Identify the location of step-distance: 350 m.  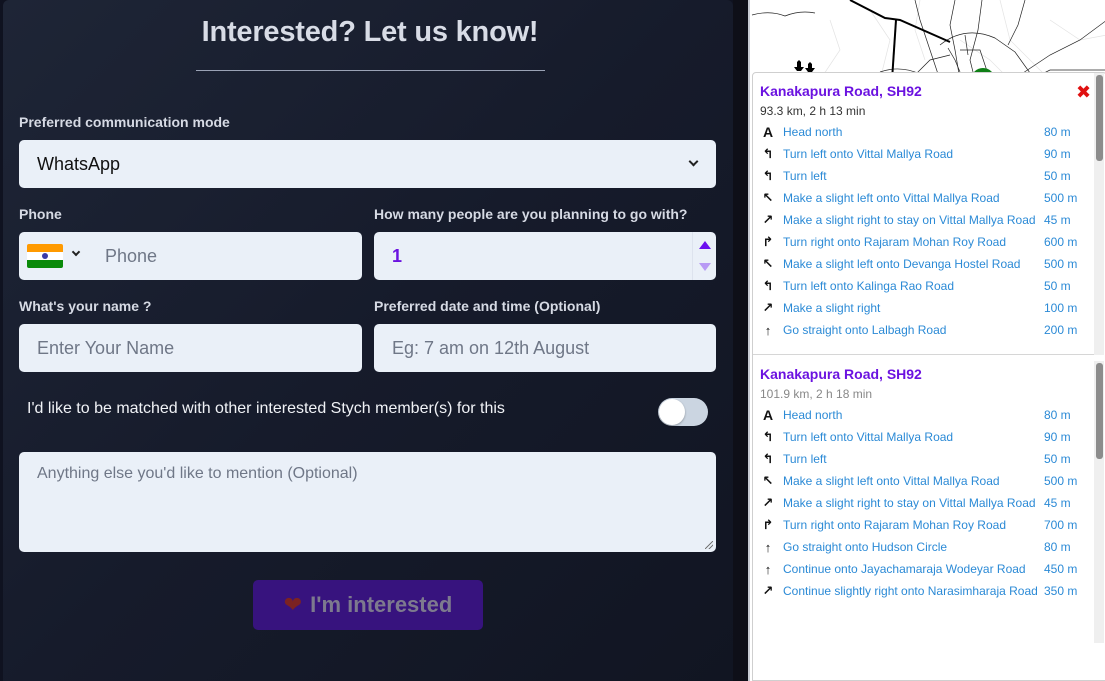
(1061, 591).